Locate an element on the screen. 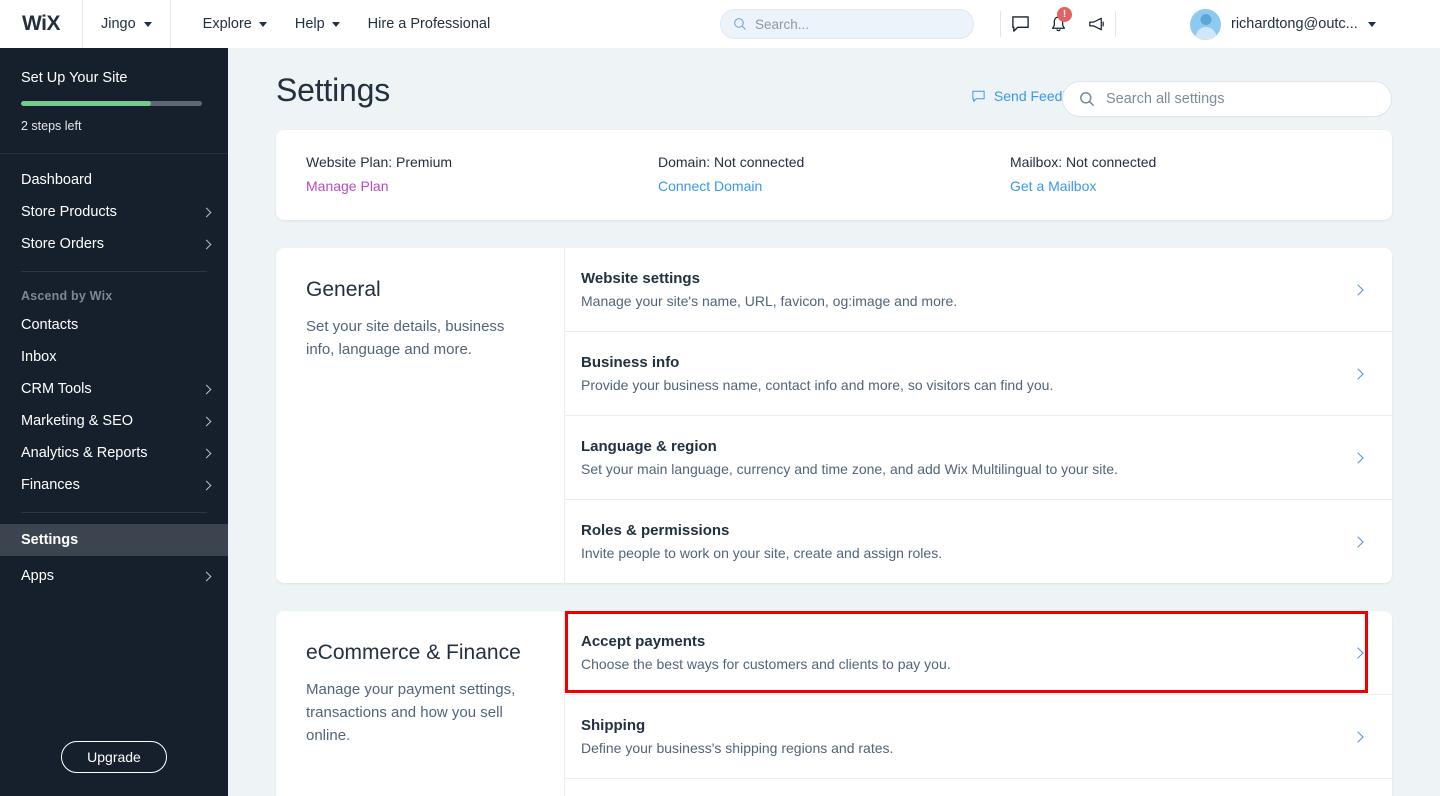 This screenshot has height=796, width=1440. sidebar-item-label: Store Orders is located at coordinates (62, 244).